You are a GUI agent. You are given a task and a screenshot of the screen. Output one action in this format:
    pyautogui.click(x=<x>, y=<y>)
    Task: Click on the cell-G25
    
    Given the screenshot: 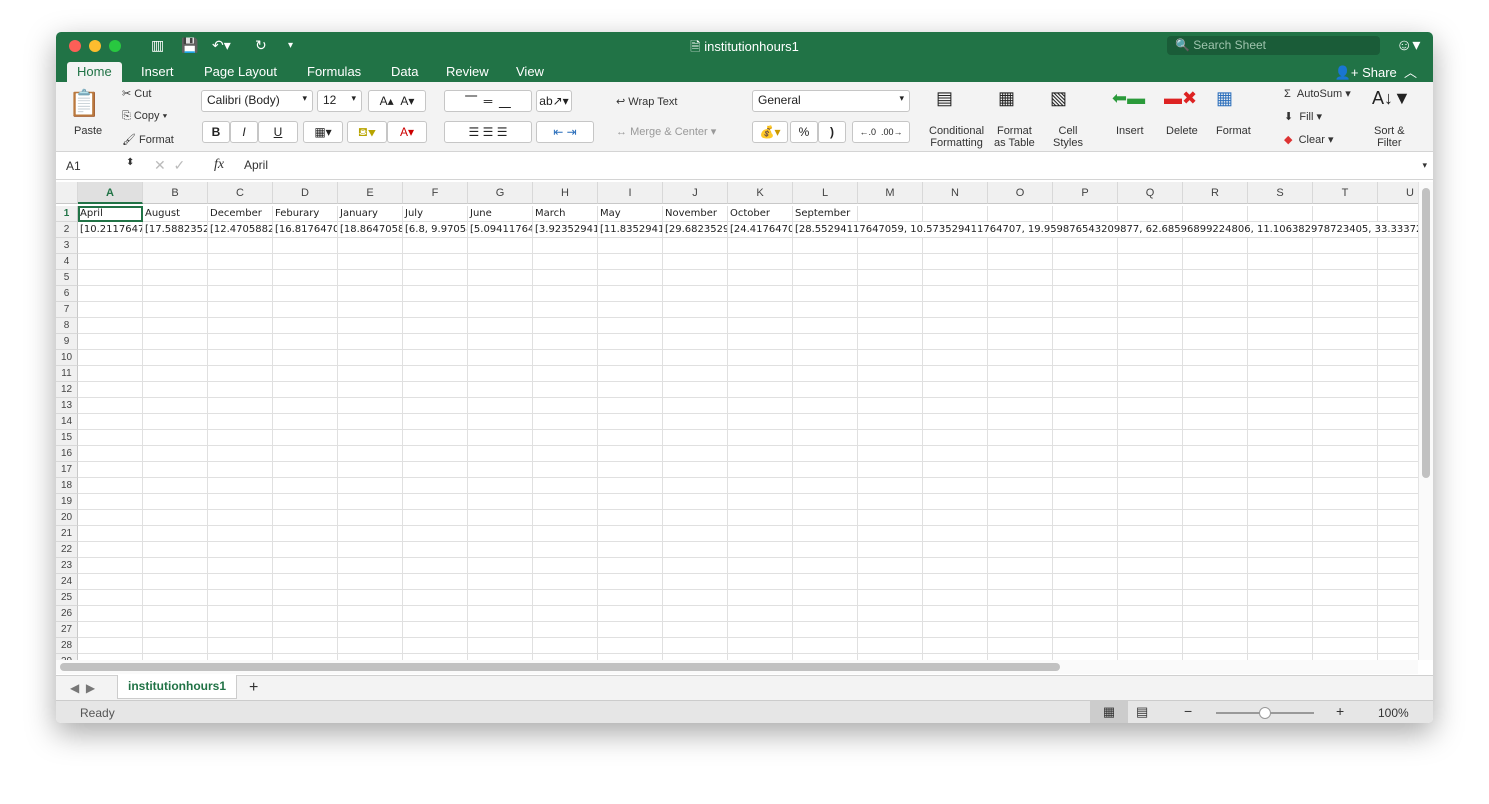 What is the action you would take?
    pyautogui.click(x=500, y=598)
    